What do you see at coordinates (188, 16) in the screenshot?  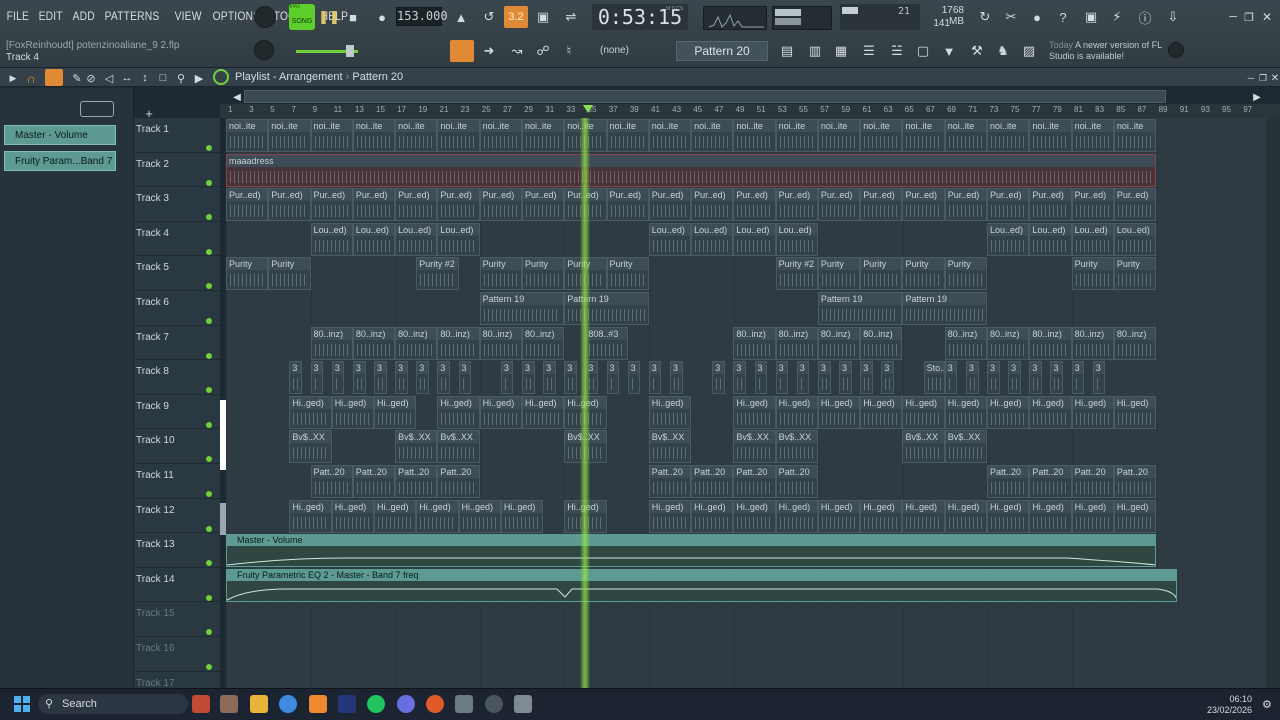 I see `menu-item-view: VIEW` at bounding box center [188, 16].